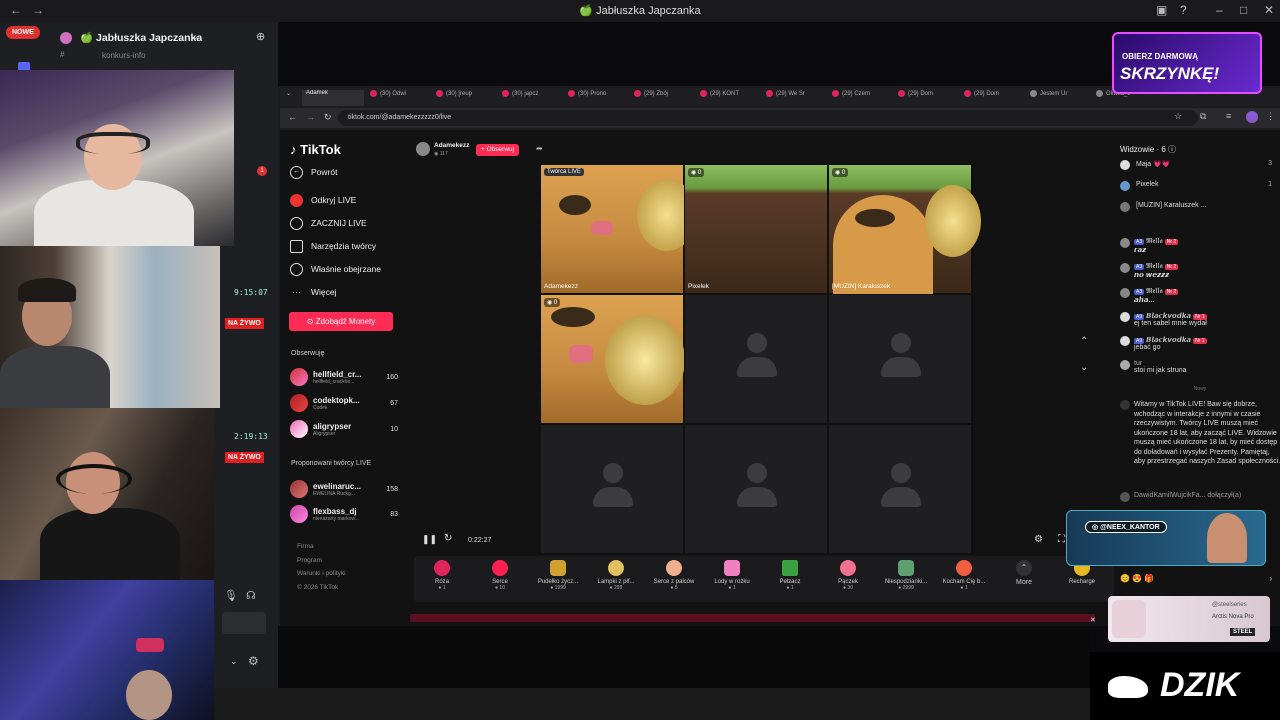 This screenshot has height=720, width=1280. I want to click on guest-cell: ◉ 0 [MUZIN] Karaluszek, so click(904, 229).